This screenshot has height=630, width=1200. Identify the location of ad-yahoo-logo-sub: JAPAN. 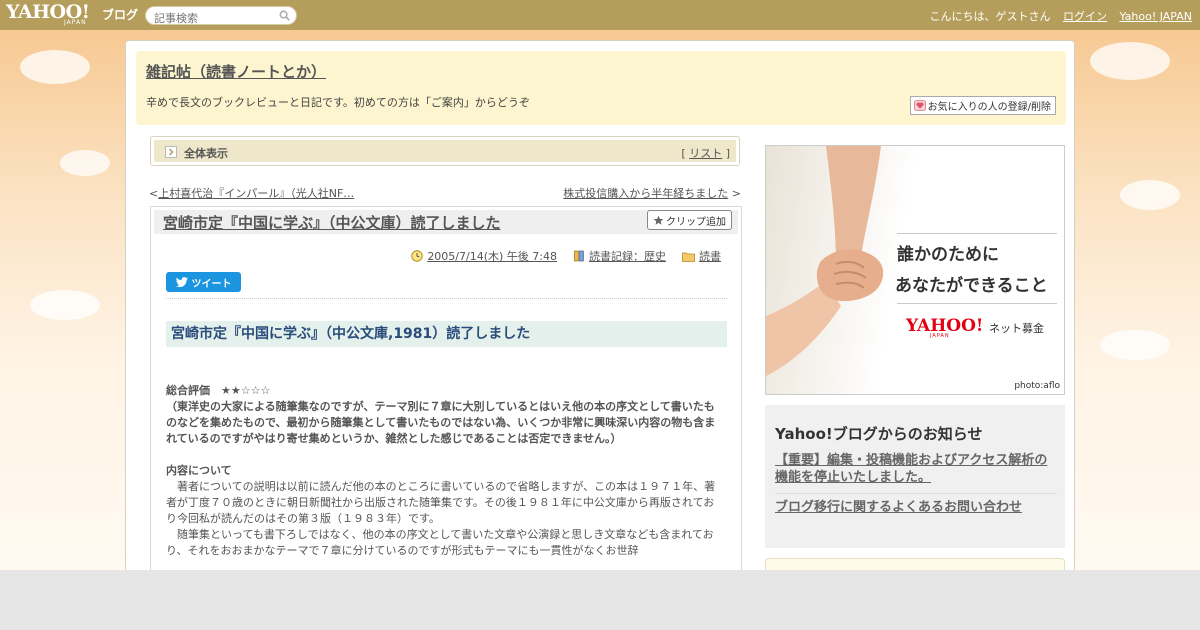
(940, 336).